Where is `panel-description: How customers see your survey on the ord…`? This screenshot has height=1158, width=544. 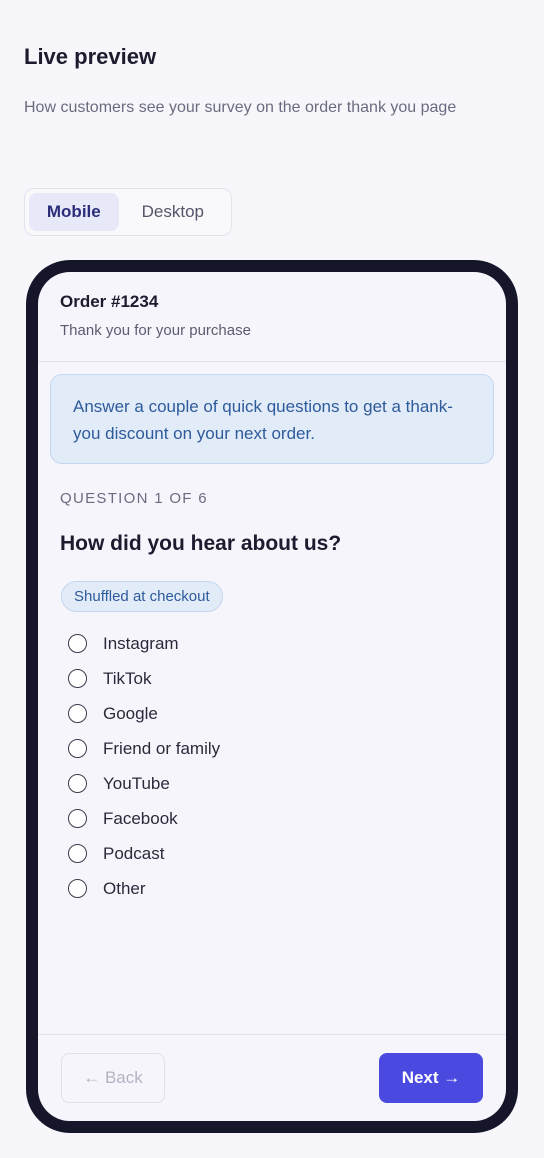
panel-description: How customers see your survey on the ord… is located at coordinates (240, 107).